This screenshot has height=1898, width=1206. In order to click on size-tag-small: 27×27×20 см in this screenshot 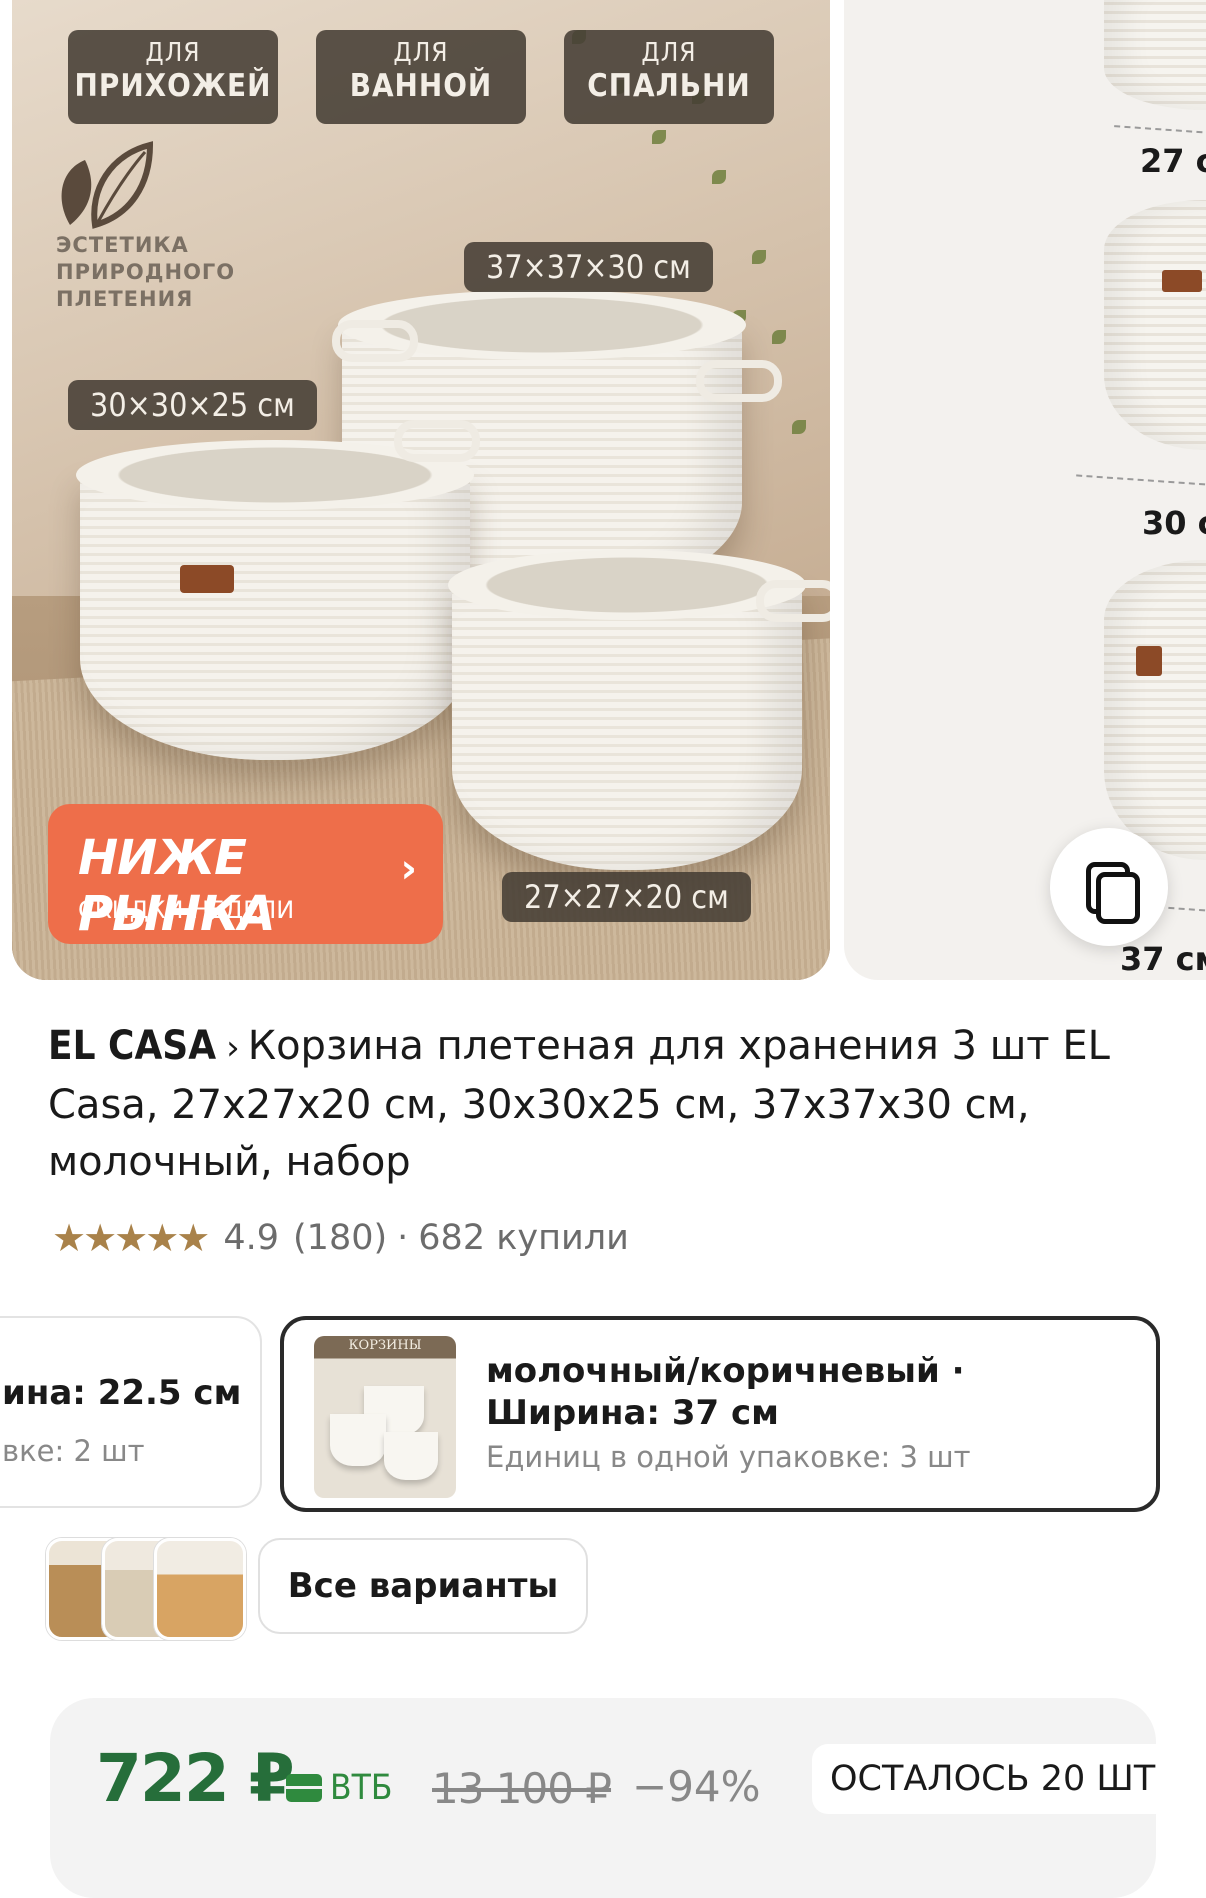, I will do `click(626, 897)`.